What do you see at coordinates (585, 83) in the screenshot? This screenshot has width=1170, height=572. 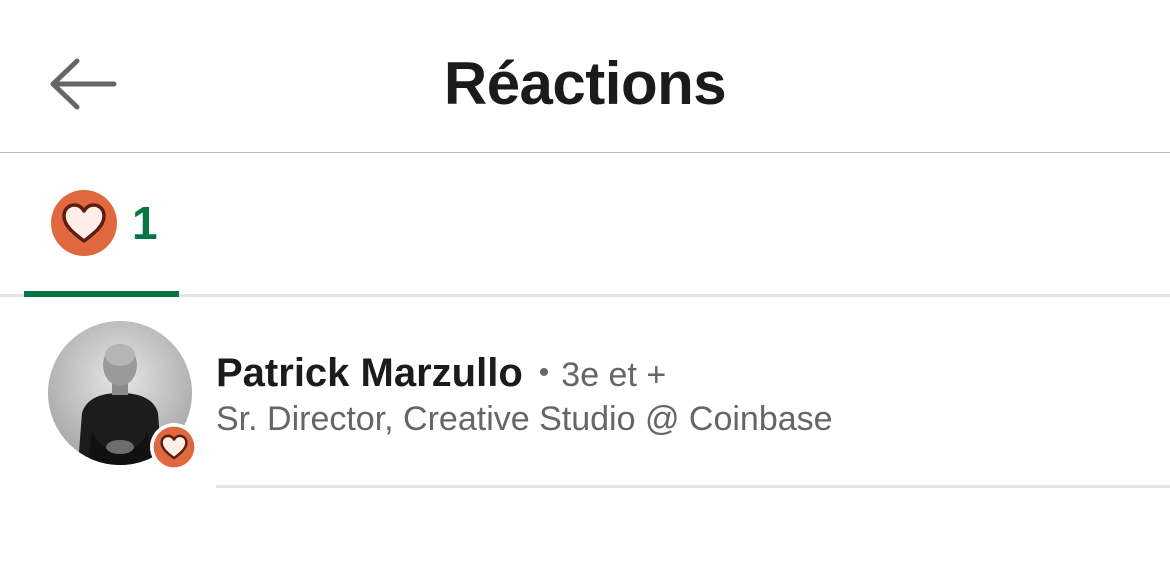 I see `page-title: Réactions` at bounding box center [585, 83].